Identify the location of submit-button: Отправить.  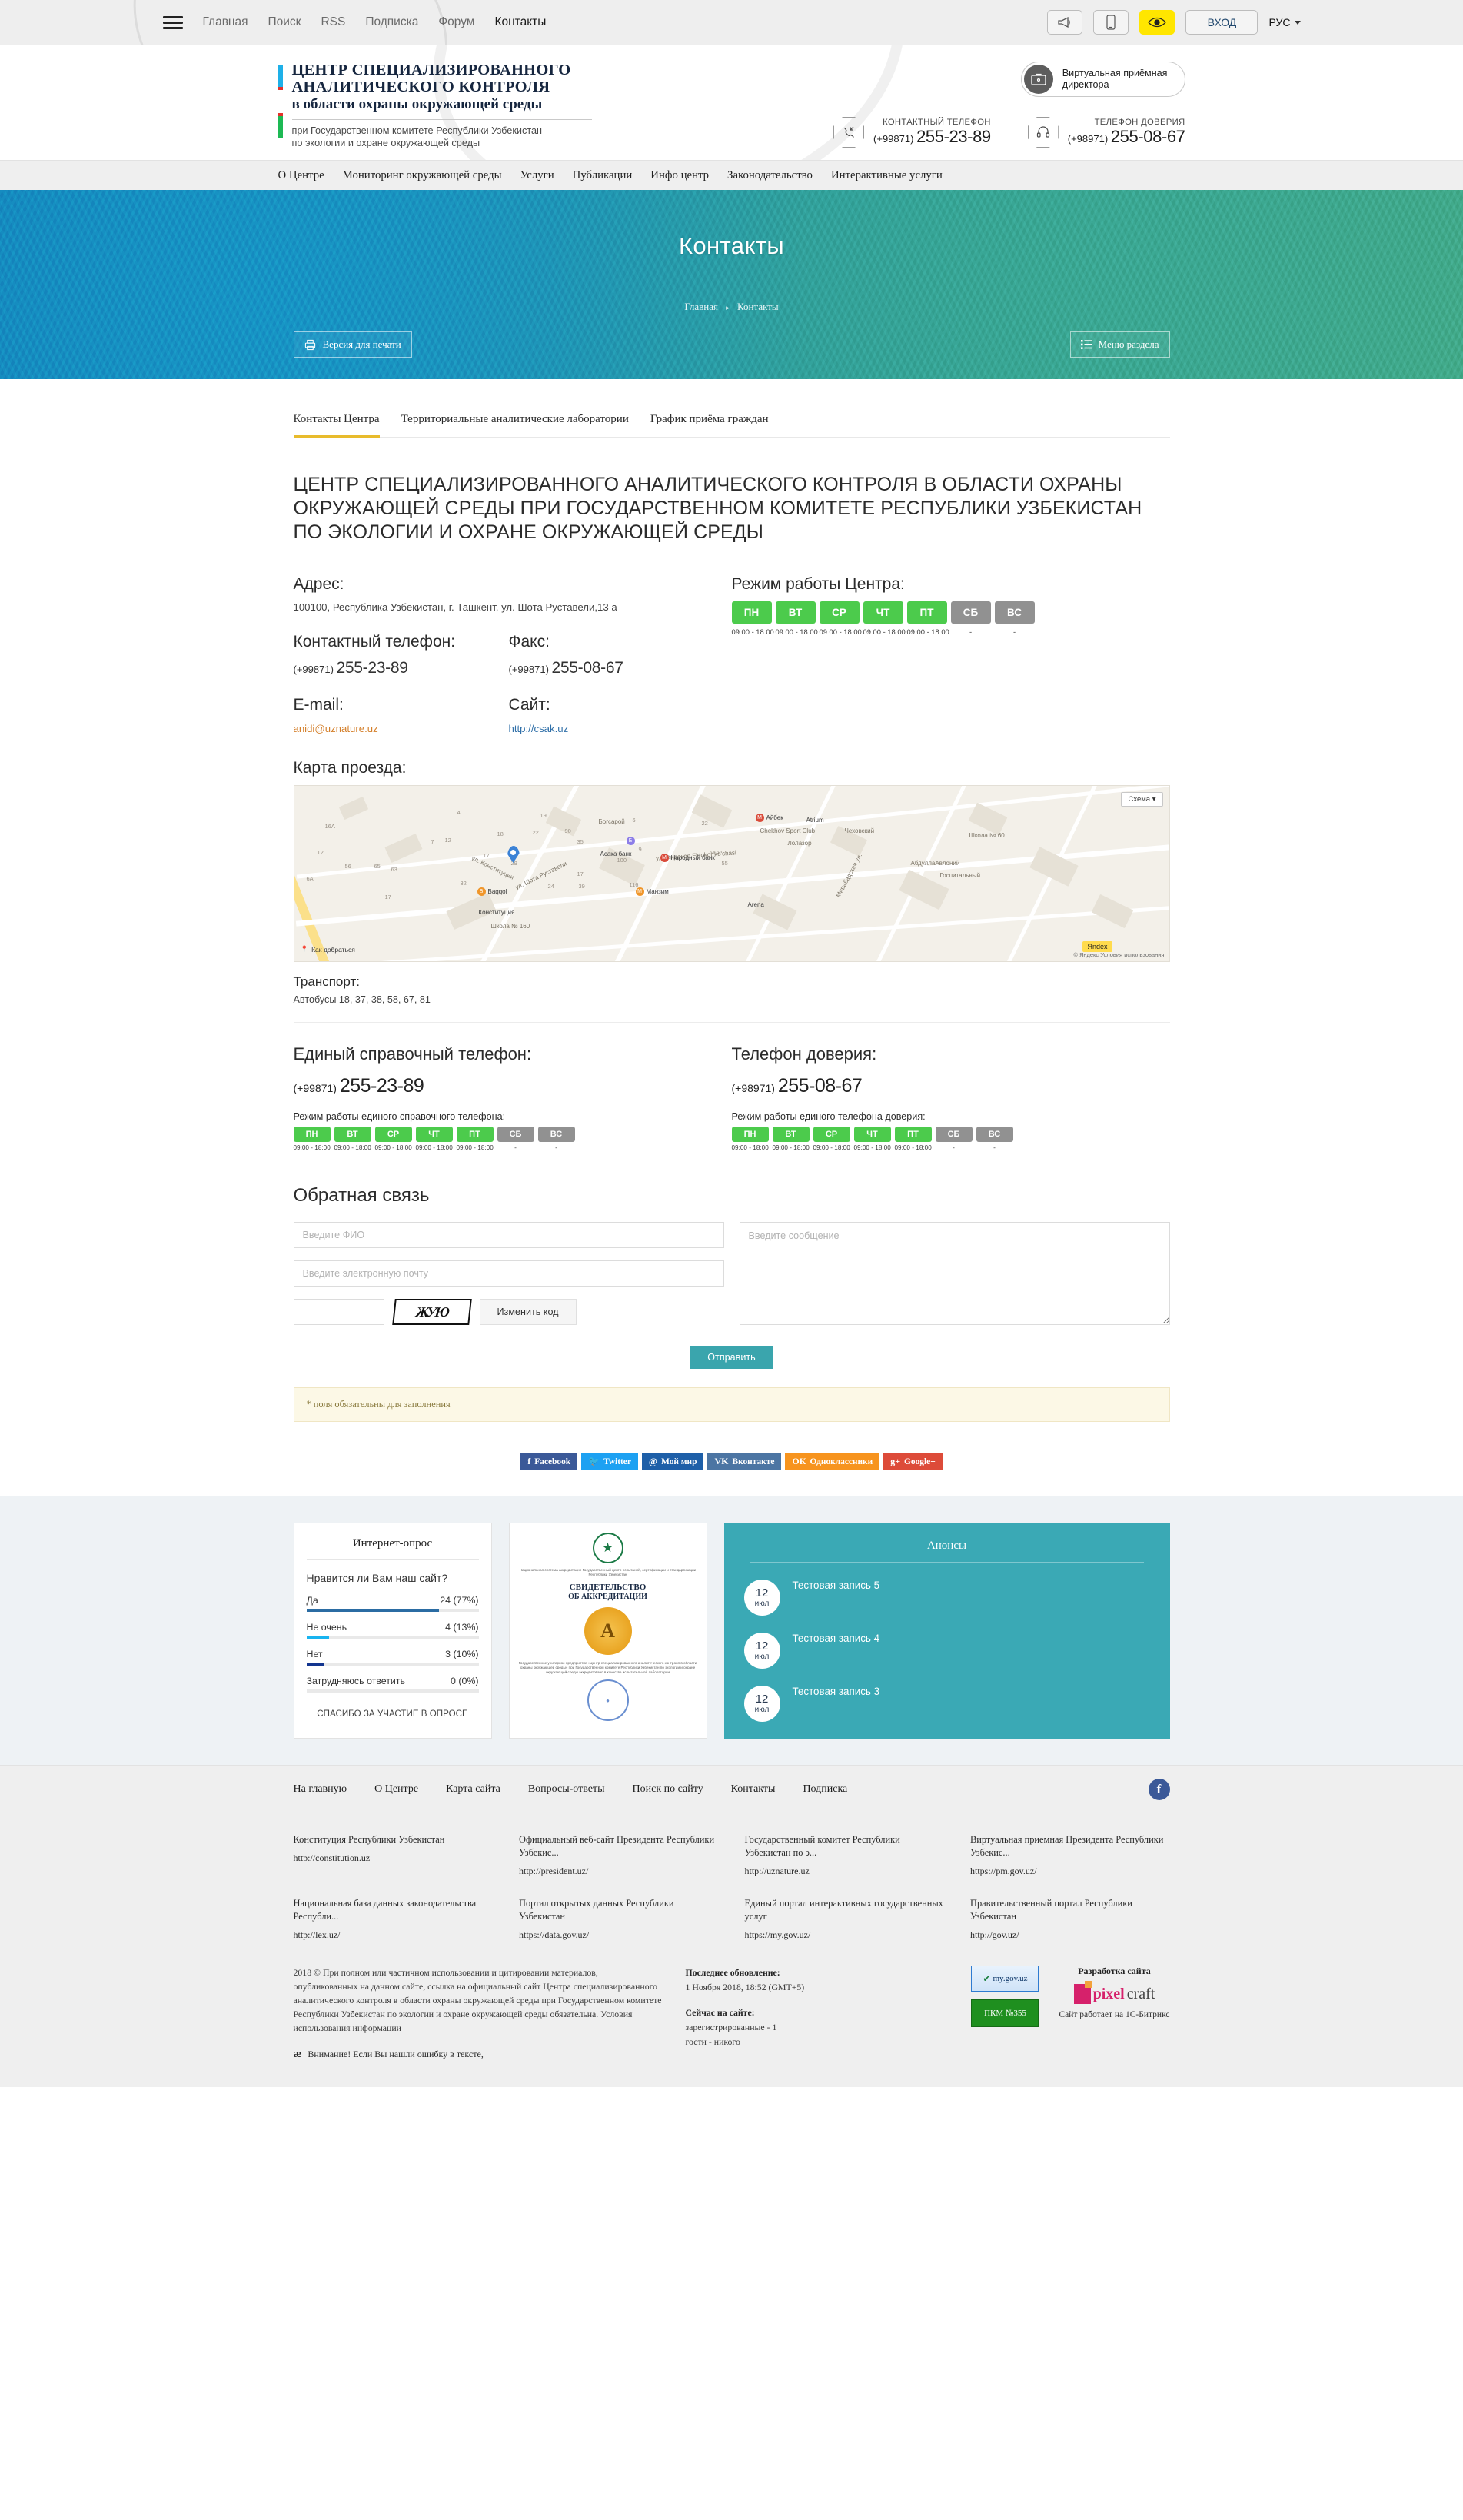
(731, 1357).